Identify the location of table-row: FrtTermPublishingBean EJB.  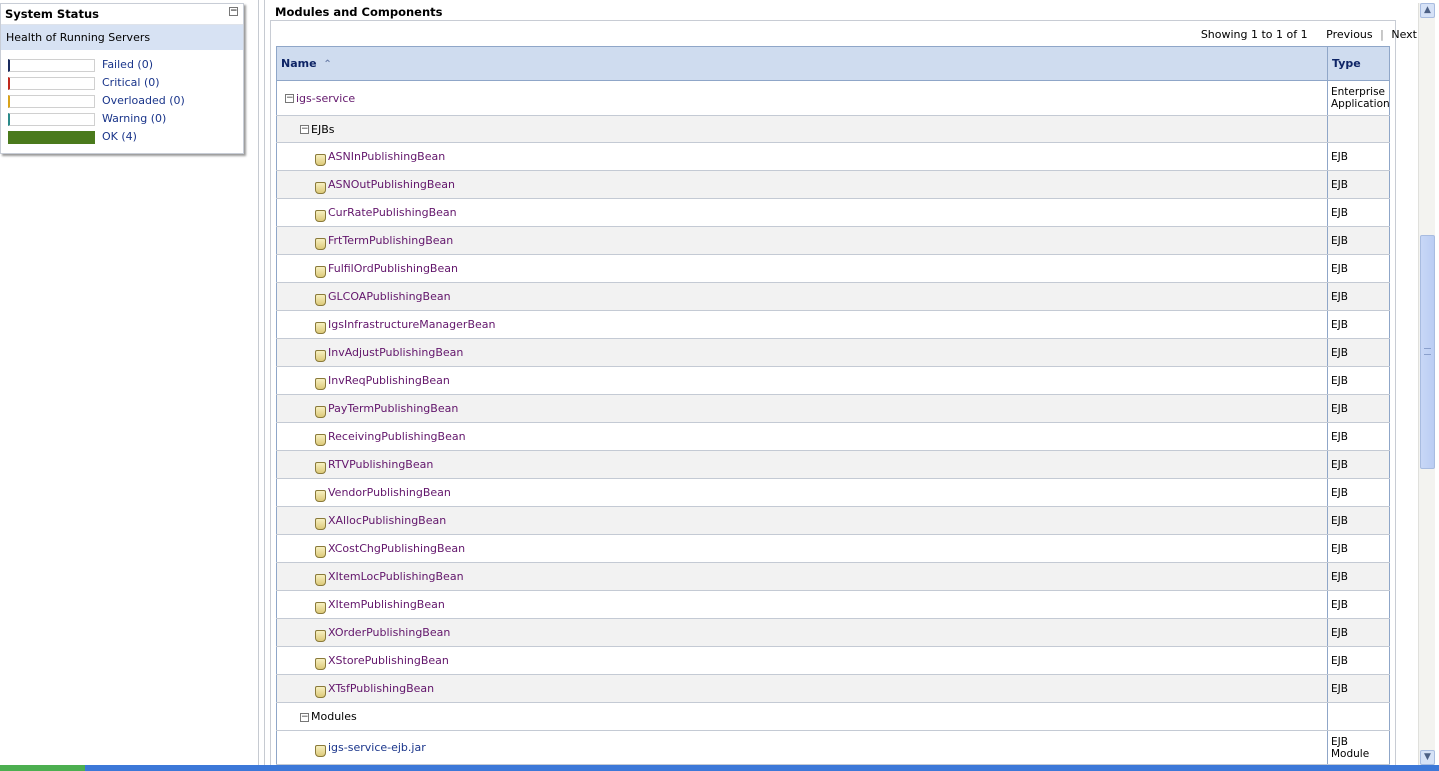
(833, 240).